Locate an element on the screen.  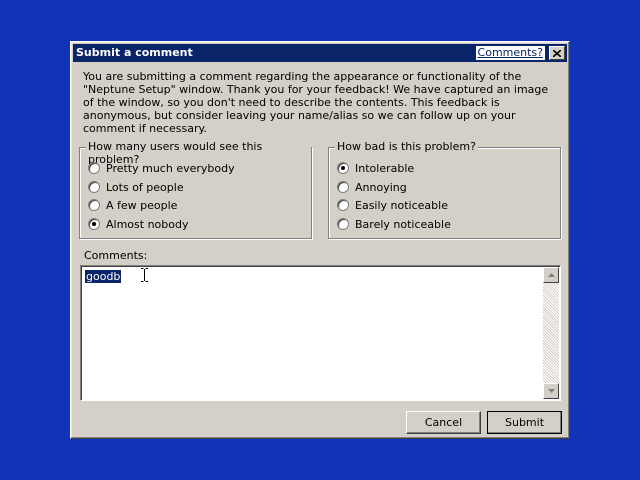
radio-label: Barely noticeable is located at coordinates (403, 224).